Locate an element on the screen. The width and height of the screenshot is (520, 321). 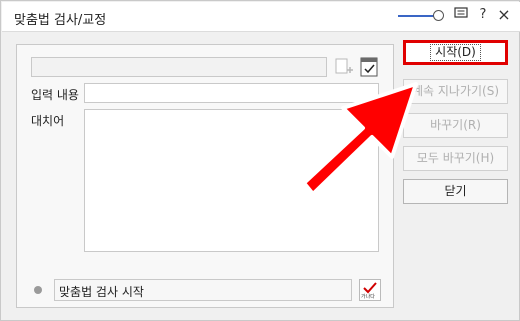
close-icon: × is located at coordinates (504, 15).